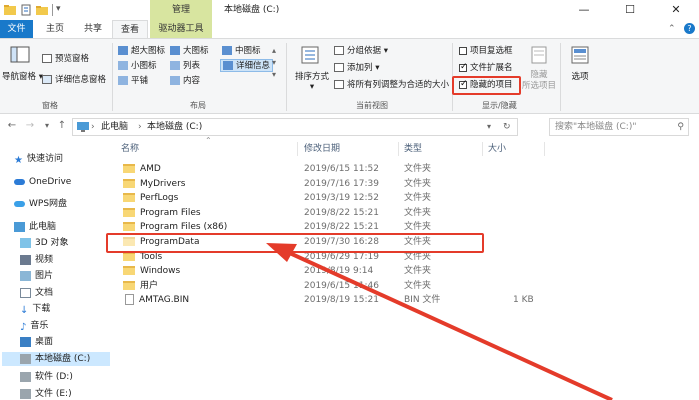  I want to click on sort-icon, so click(310, 55).